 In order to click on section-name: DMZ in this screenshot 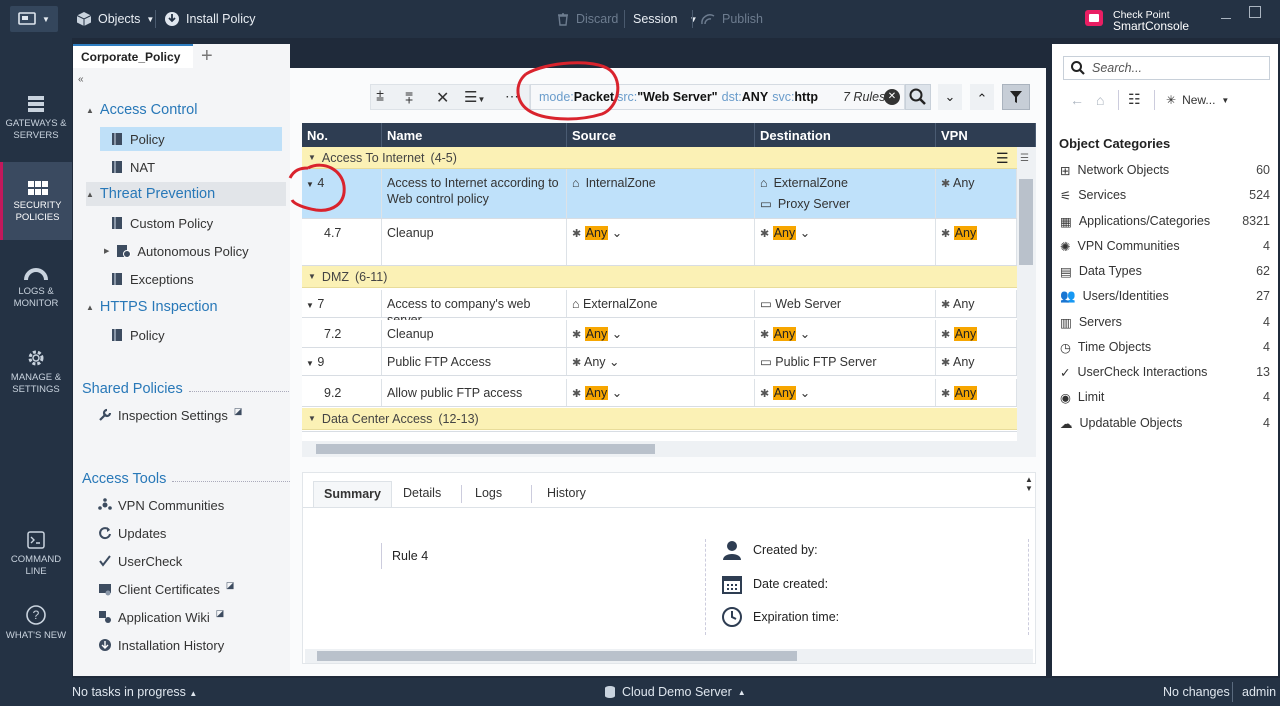, I will do `click(335, 276)`.